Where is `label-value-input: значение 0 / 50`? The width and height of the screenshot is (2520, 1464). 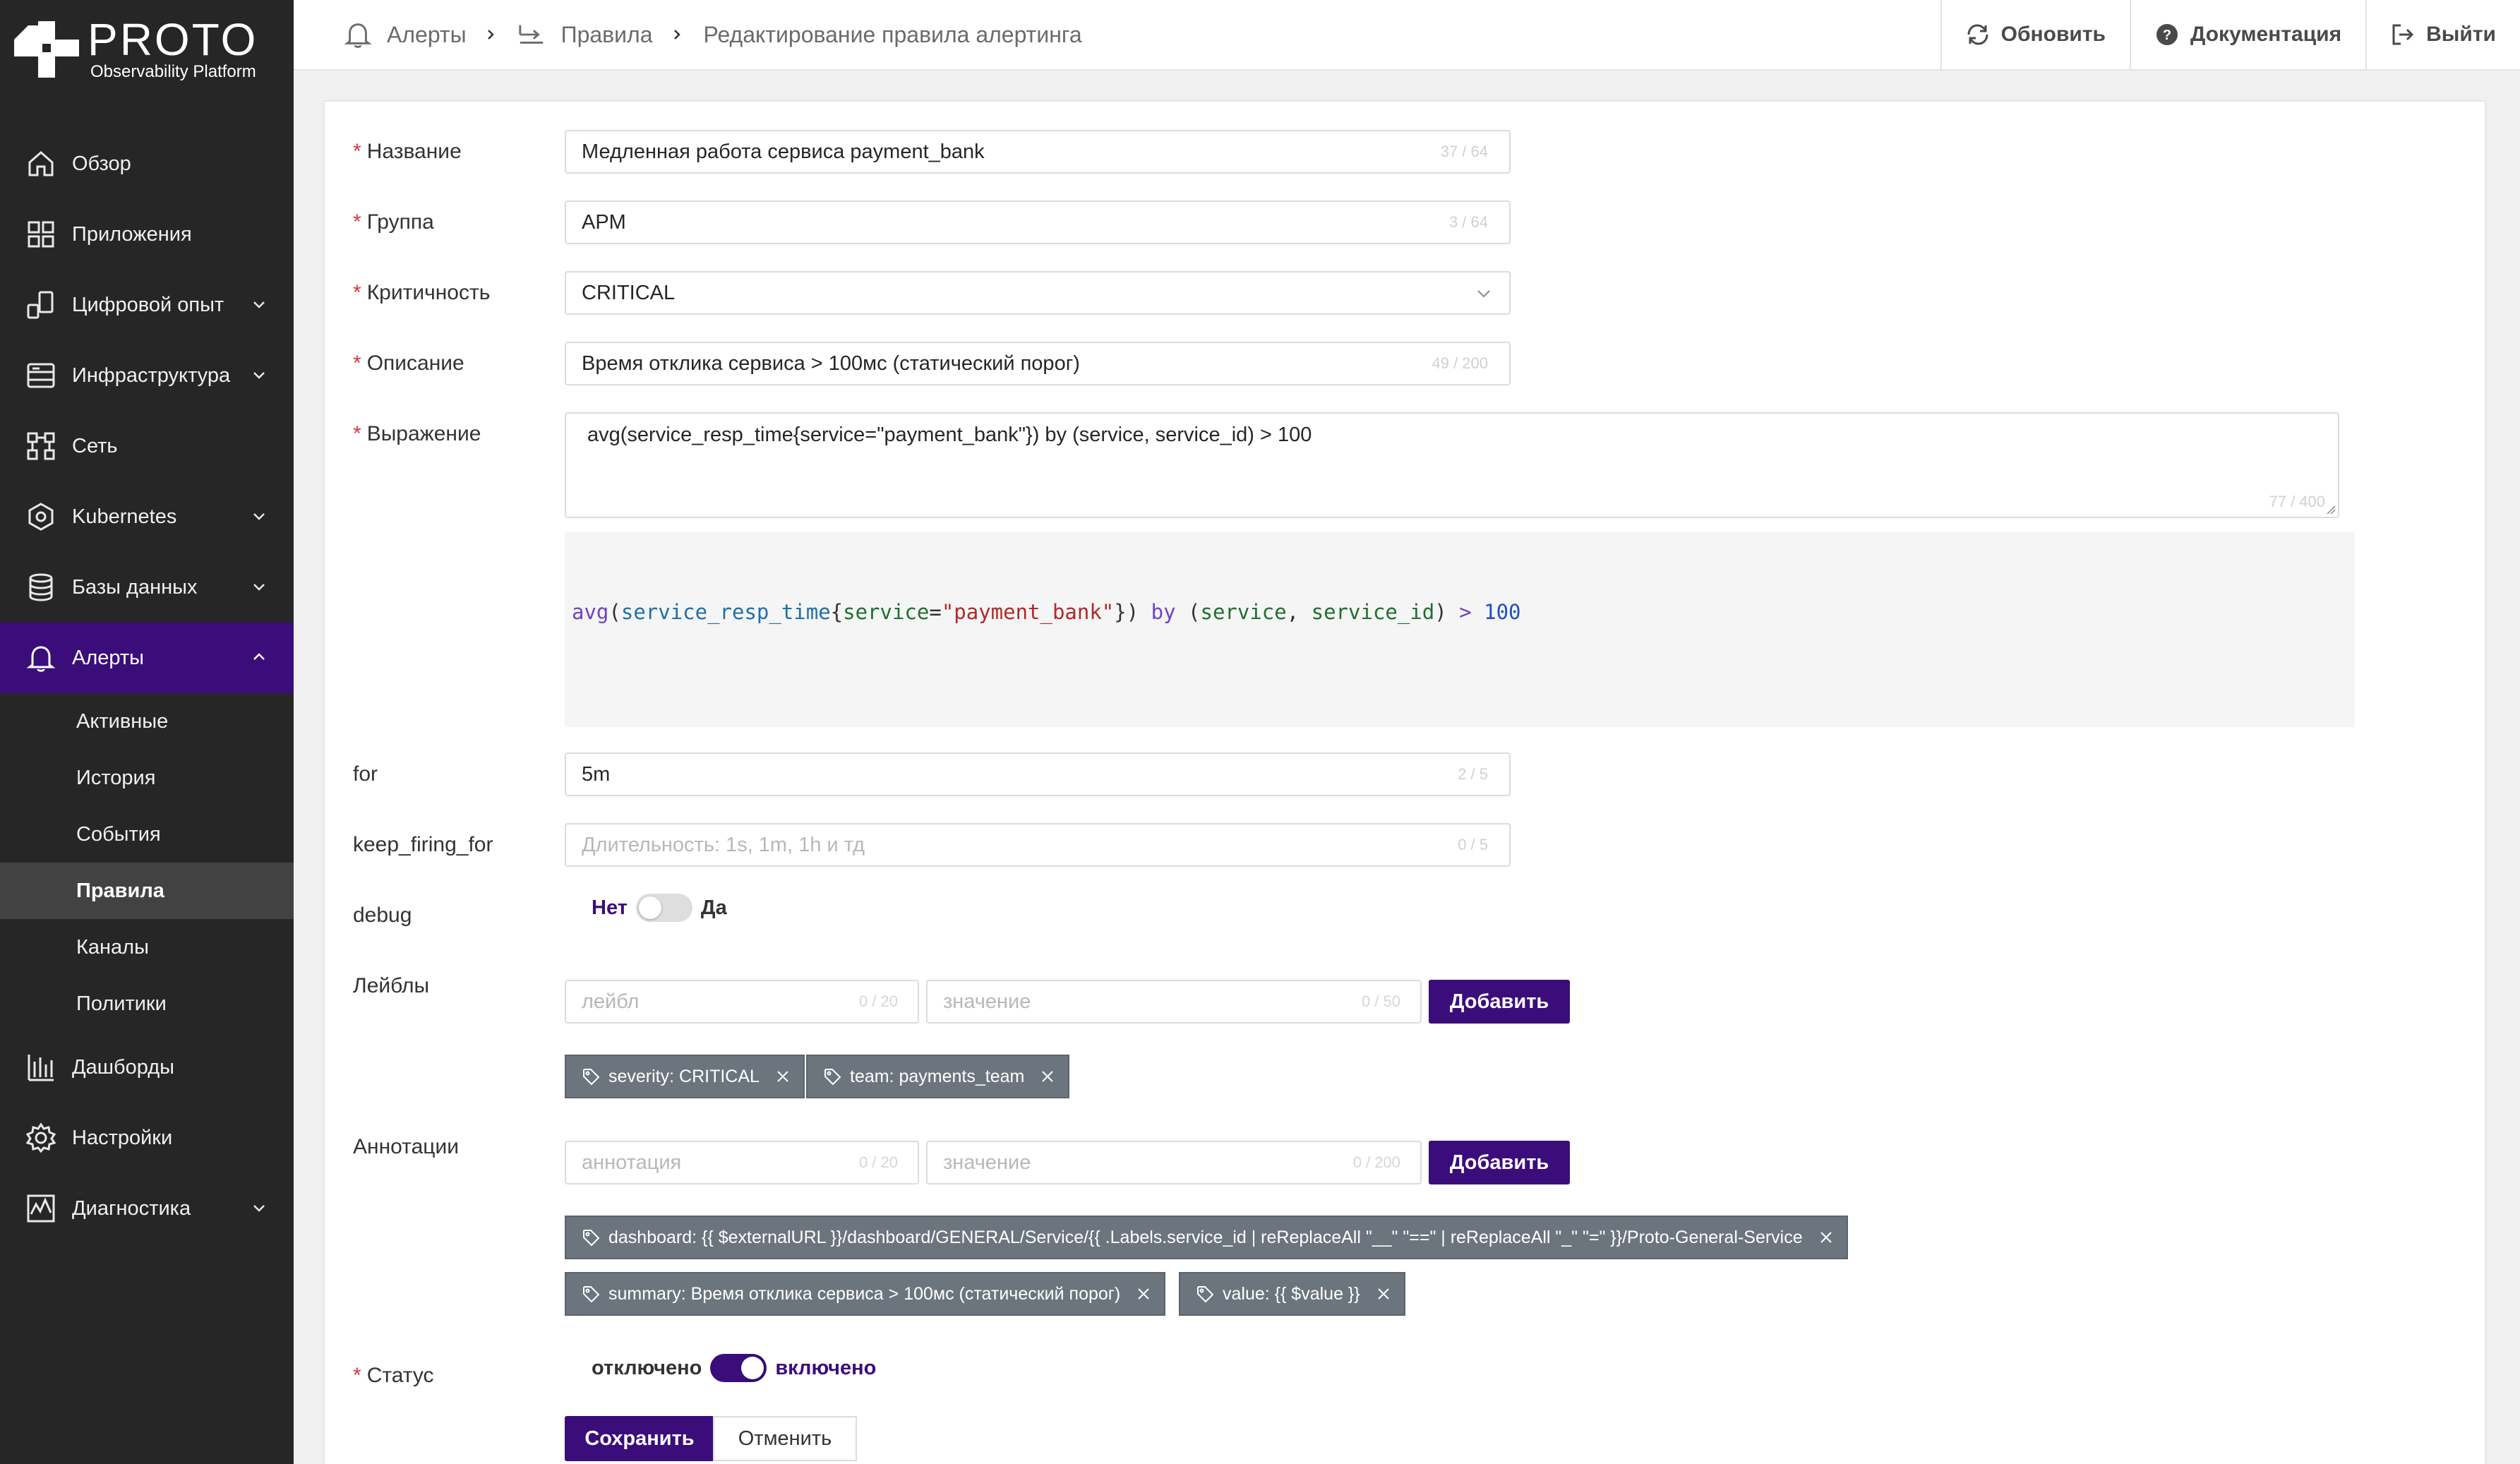 label-value-input: значение 0 / 50 is located at coordinates (1174, 1002).